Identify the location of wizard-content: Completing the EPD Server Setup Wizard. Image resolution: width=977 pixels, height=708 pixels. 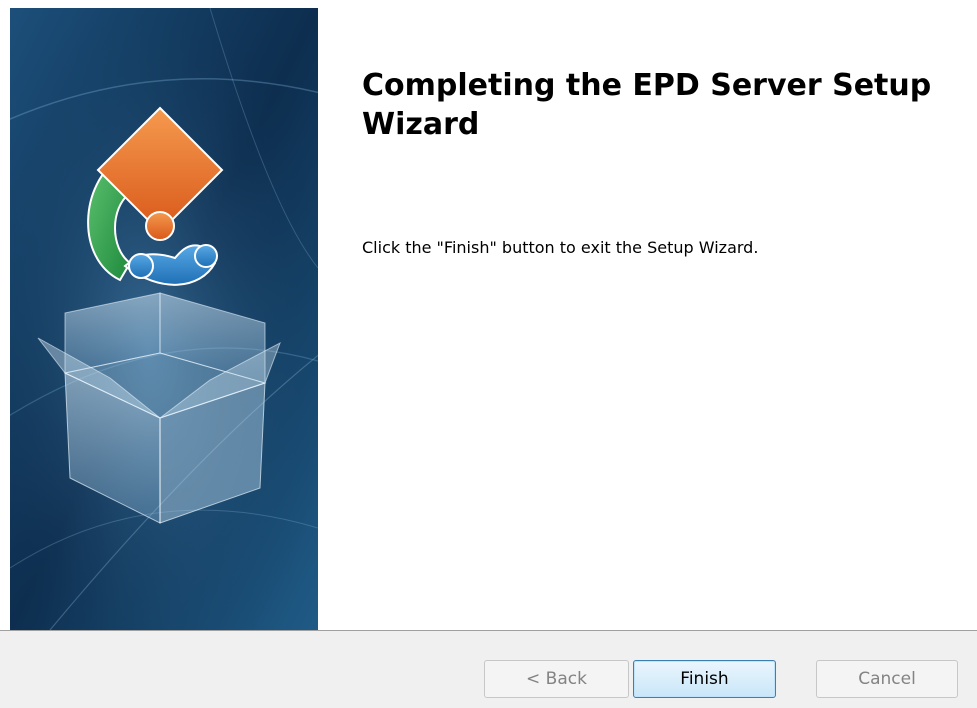
(662, 105).